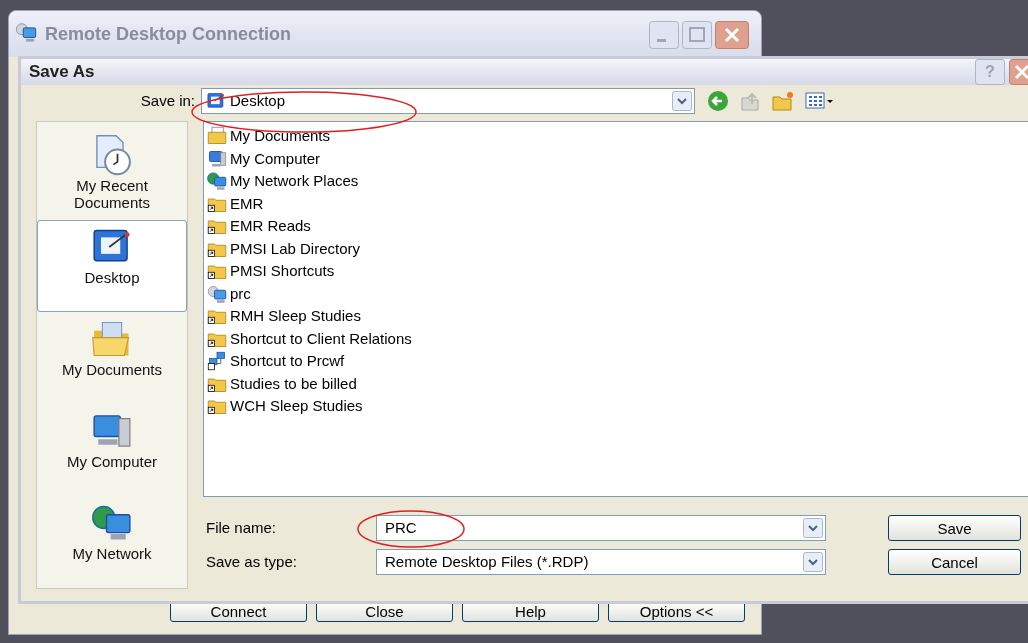 The height and width of the screenshot is (643, 1028). I want to click on file-item: Shortcut to Client Relations, so click(617, 338).